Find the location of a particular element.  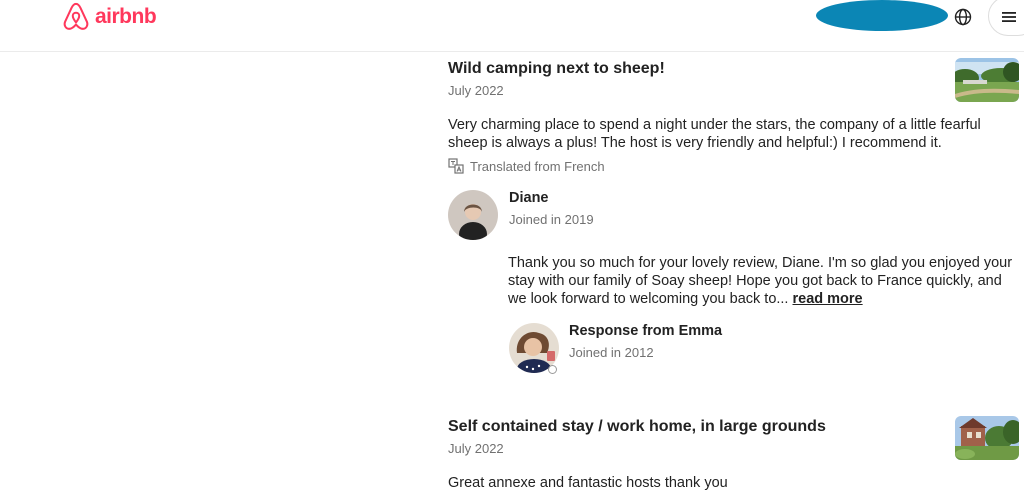

globe-icon is located at coordinates (963, 17).